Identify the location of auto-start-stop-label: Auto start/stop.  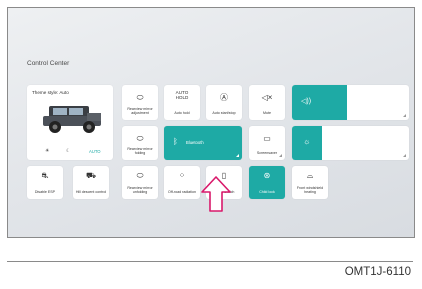
(224, 112).